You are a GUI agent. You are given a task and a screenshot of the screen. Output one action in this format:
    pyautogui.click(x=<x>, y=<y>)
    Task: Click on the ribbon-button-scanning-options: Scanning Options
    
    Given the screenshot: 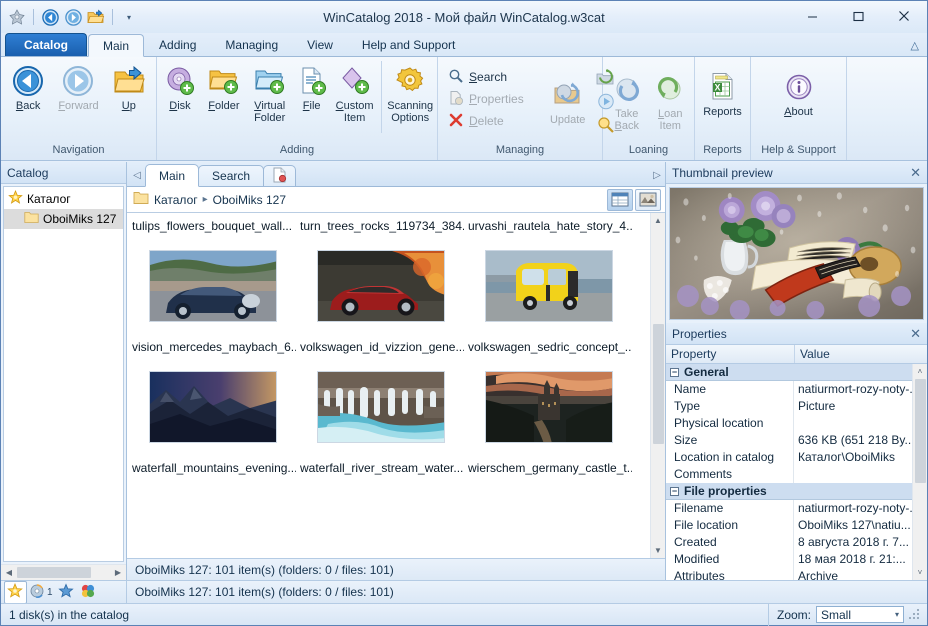 What is the action you would take?
    pyautogui.click(x=410, y=94)
    